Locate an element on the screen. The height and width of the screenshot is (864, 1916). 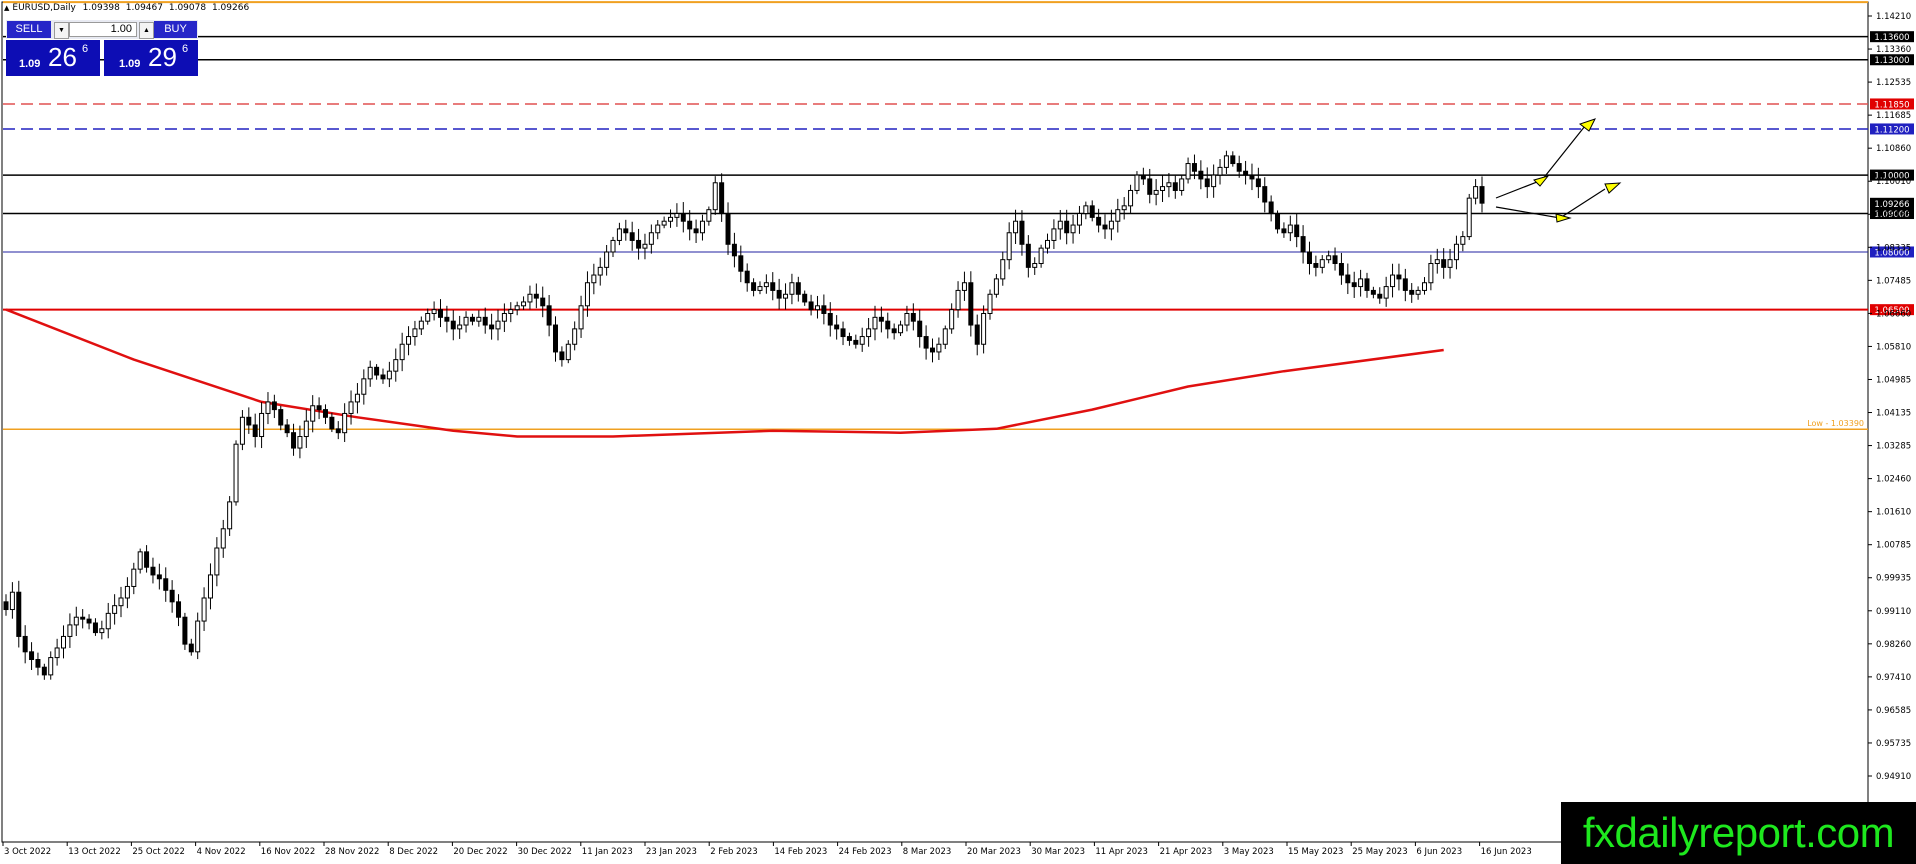
buy-price-pips: 29 is located at coordinates (162, 57).